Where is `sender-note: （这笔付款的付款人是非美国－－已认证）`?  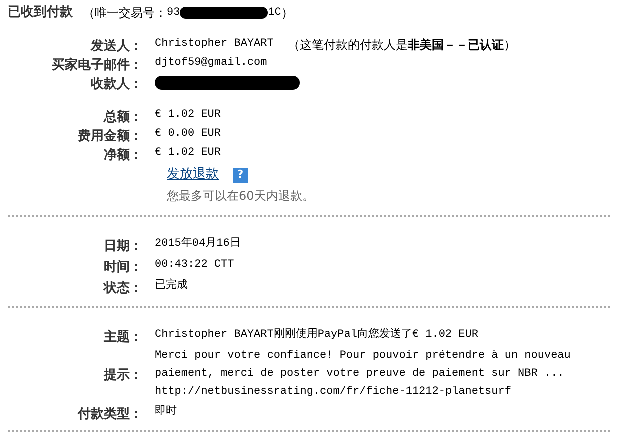
sender-note: （这笔付款的付款人是非美国－－已认证） is located at coordinates (402, 45).